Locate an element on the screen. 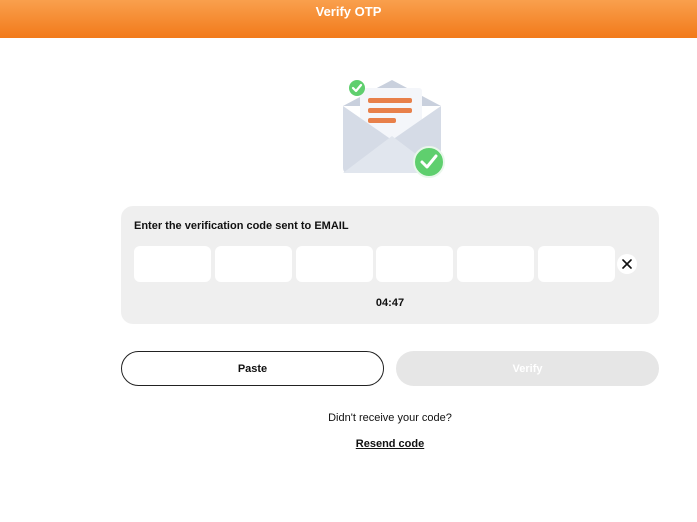  paste-button: Paste is located at coordinates (252, 368).